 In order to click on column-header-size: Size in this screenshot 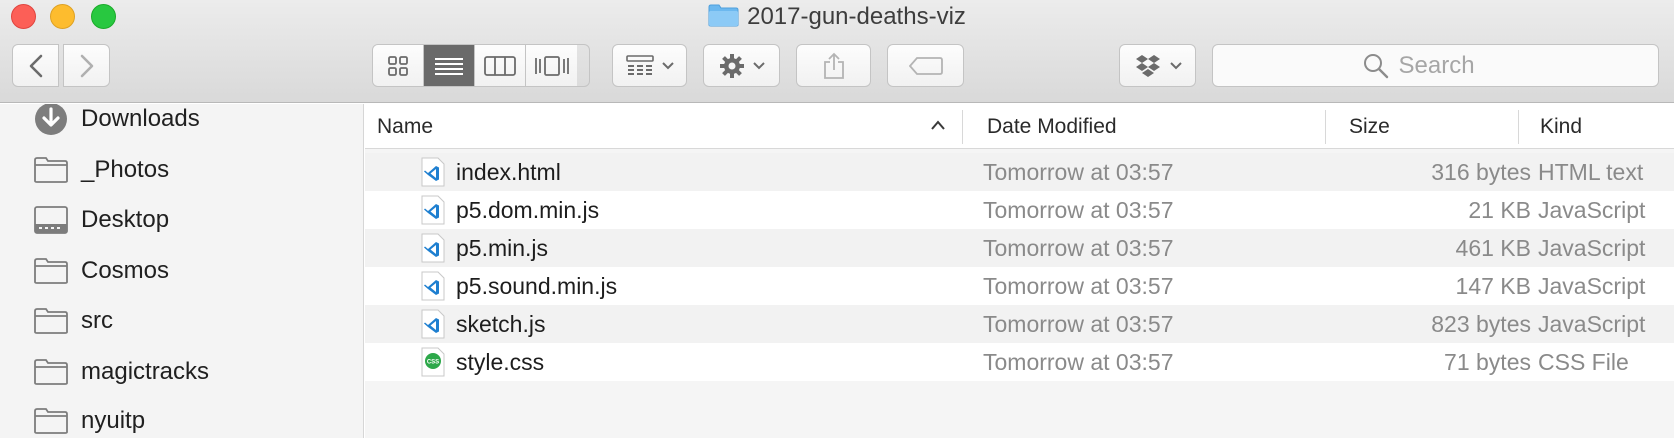, I will do `click(1369, 126)`.